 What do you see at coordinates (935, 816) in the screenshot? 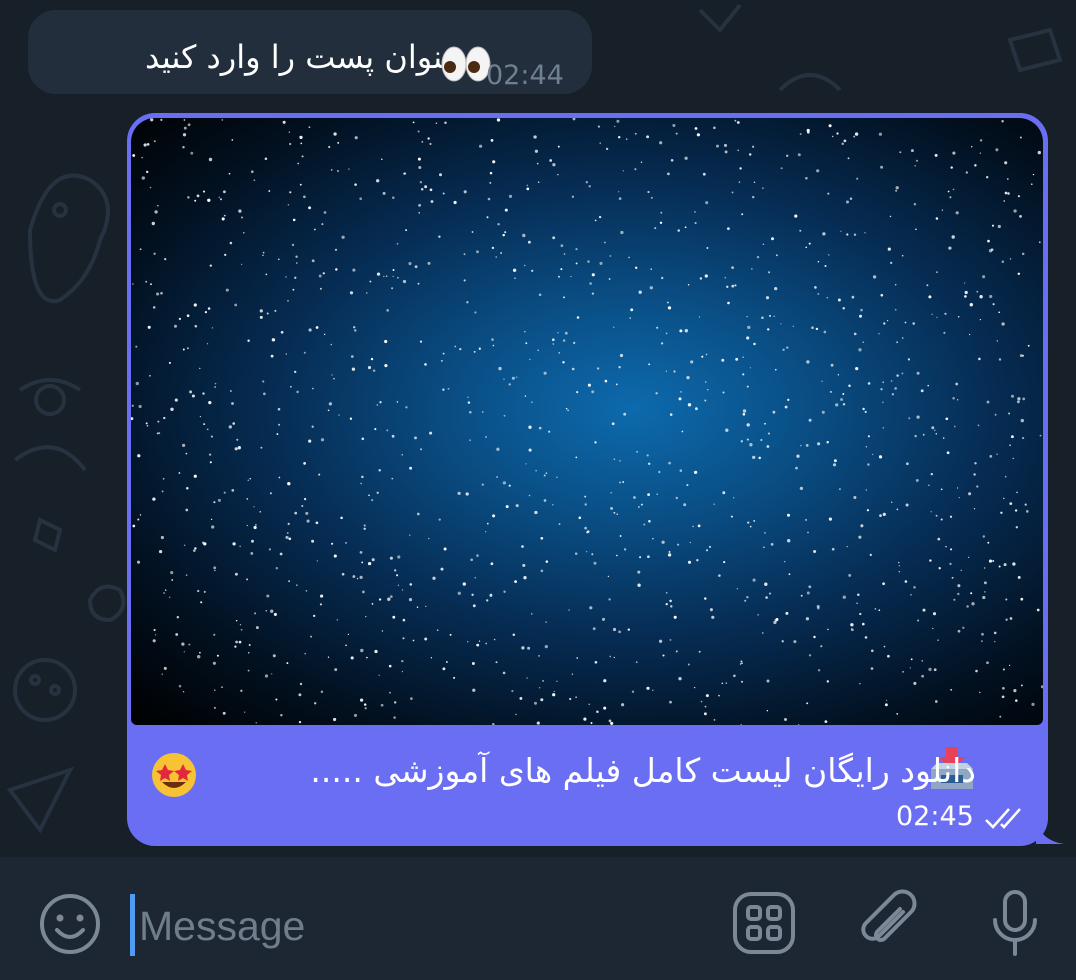
I see `outgoing-message-time: 02:45` at bounding box center [935, 816].